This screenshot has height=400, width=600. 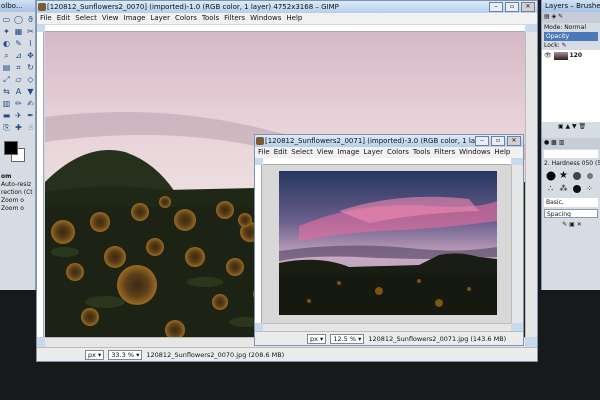 What do you see at coordinates (571, 56) in the screenshot?
I see `layer-row: 👁 120` at bounding box center [571, 56].